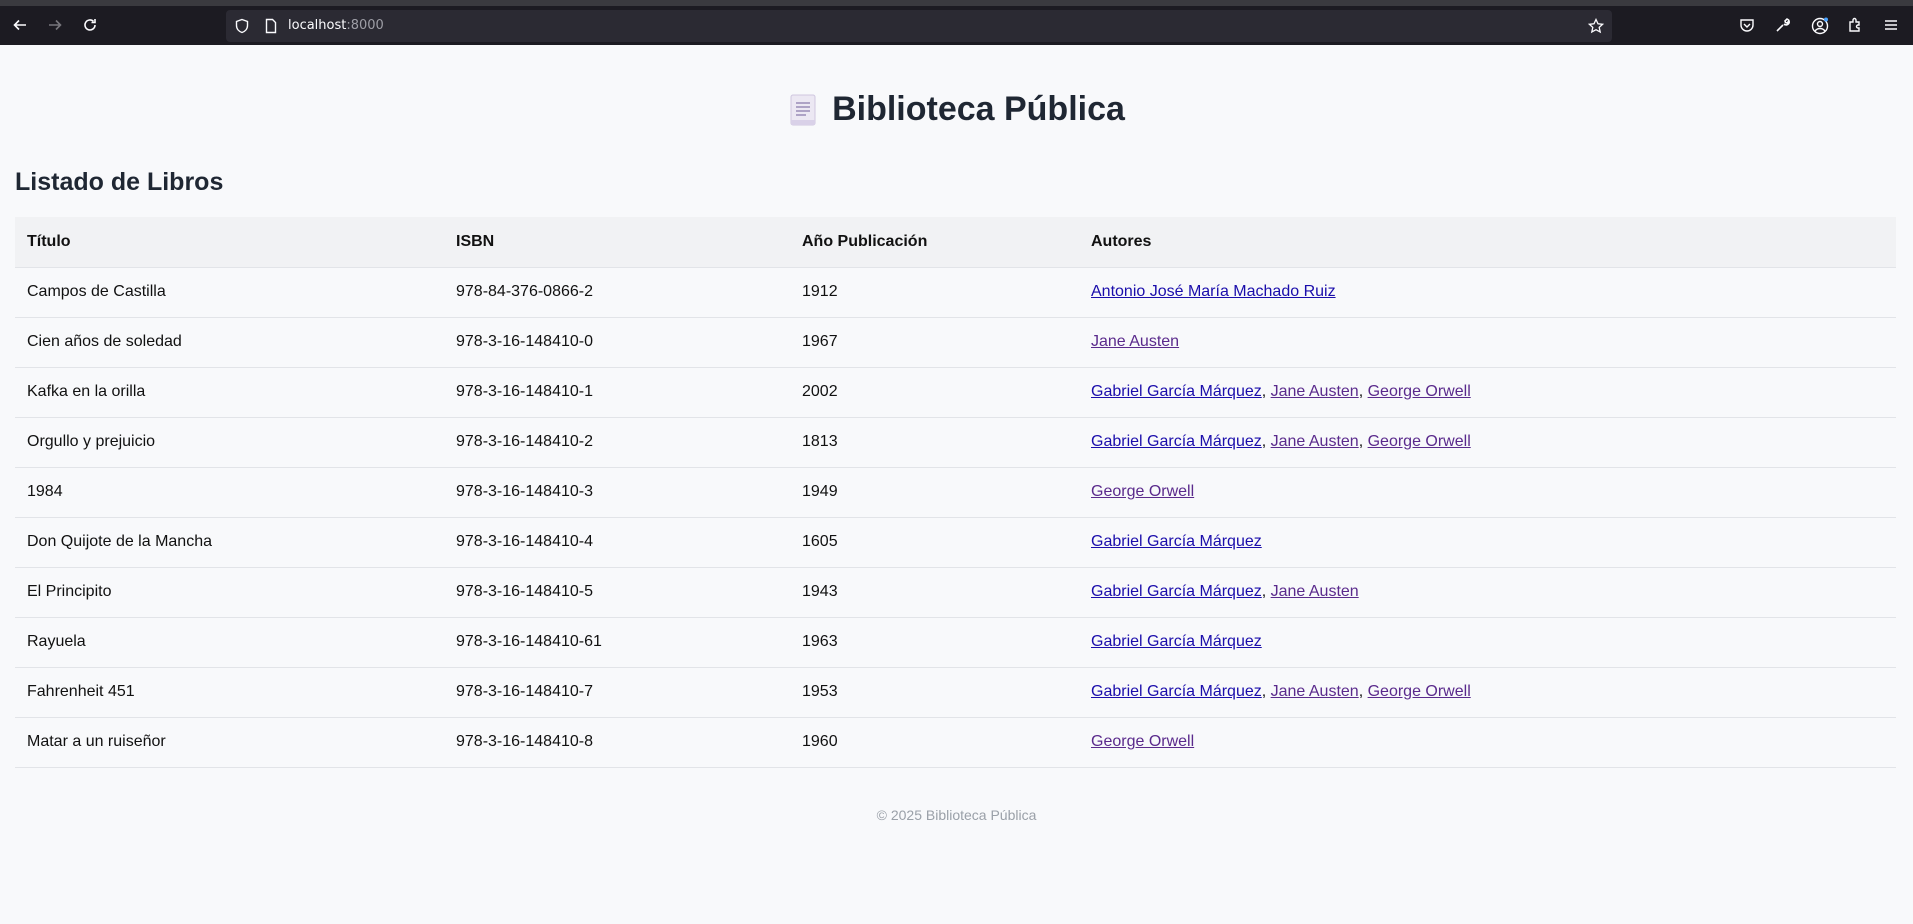  Describe the element at coordinates (229, 342) in the screenshot. I see `cell-title: Cien años de soledad` at that location.